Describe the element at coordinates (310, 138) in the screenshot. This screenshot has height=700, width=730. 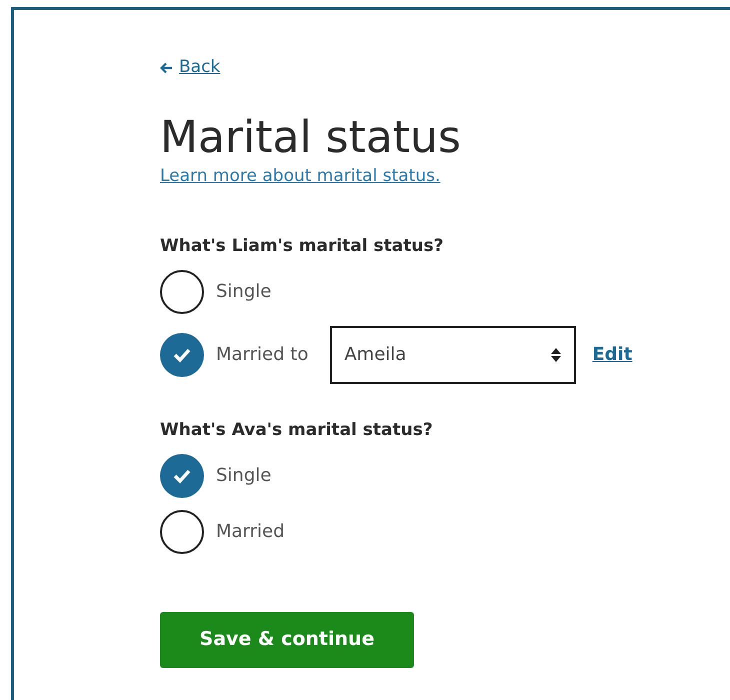
I see `page-title: Marital status` at that location.